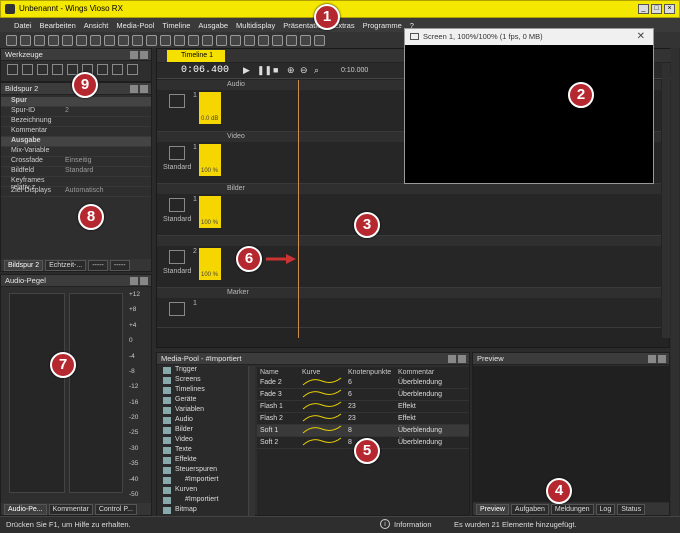 Image resolution: width=680 pixels, height=533 pixels. Describe the element at coordinates (117, 69) in the screenshot. I see `zoom-tool-icon` at that location.